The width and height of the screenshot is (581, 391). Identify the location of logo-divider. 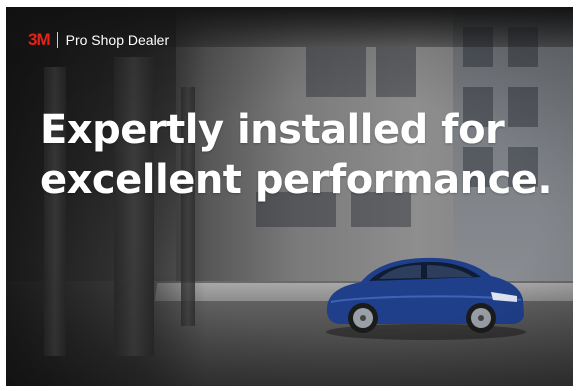
(57, 40).